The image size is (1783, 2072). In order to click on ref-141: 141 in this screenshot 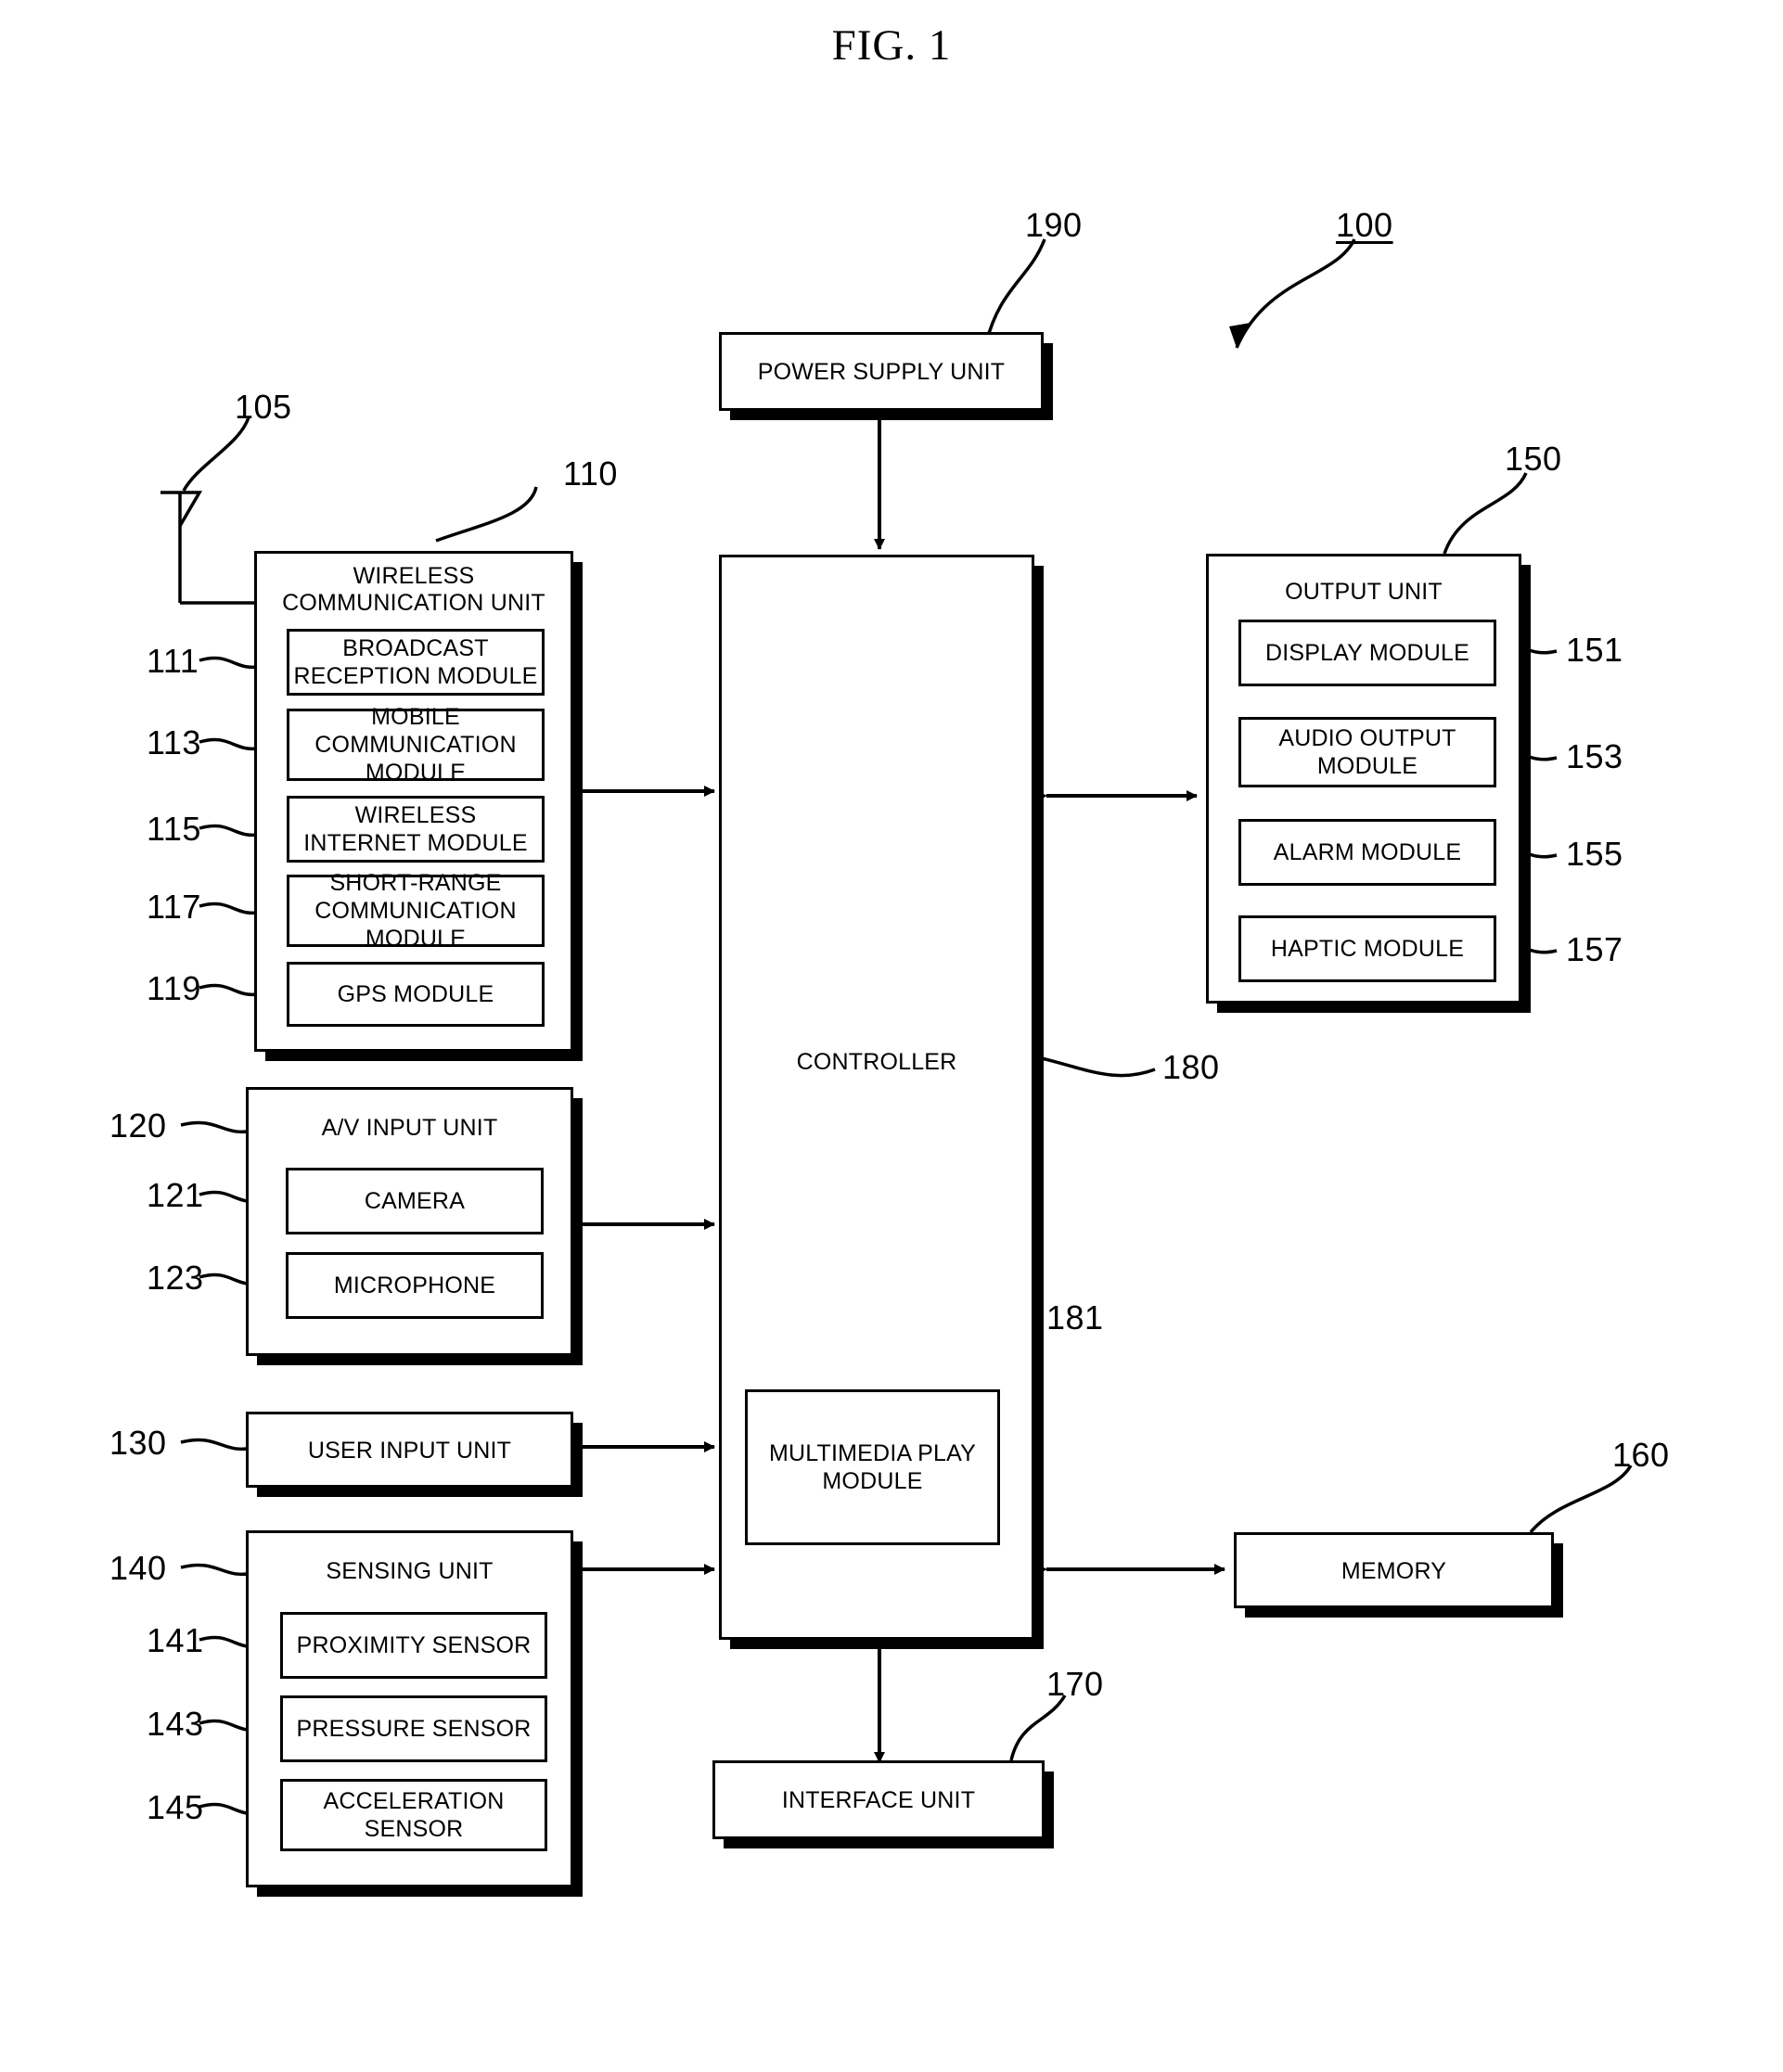, I will do `click(175, 1640)`.